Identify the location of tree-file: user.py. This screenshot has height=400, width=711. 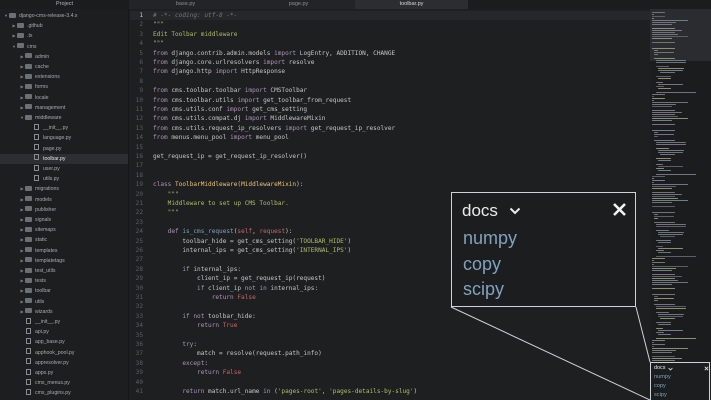
(64, 169).